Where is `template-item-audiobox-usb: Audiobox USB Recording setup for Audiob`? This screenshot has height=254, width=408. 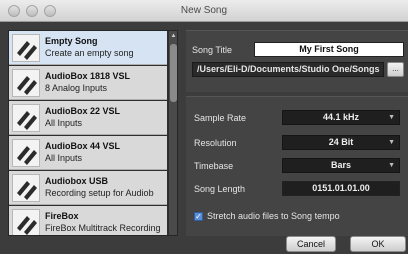
template-item-audiobox-usb: Audiobox USB Recording setup for Audiob is located at coordinates (88, 188).